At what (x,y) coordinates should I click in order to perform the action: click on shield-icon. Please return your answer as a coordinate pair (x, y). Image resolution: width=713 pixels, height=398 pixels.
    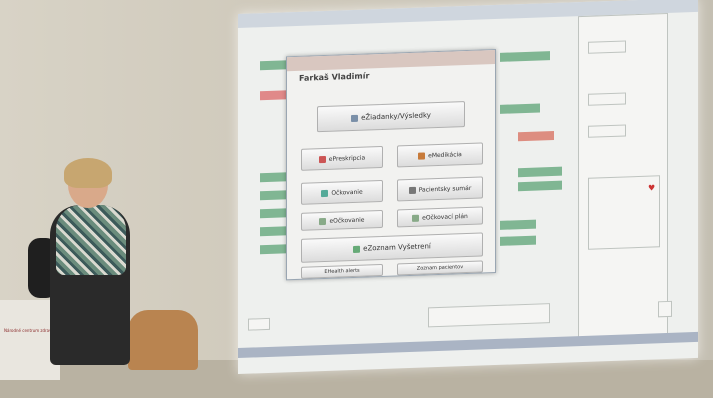
    Looking at the image, I should click on (323, 221).